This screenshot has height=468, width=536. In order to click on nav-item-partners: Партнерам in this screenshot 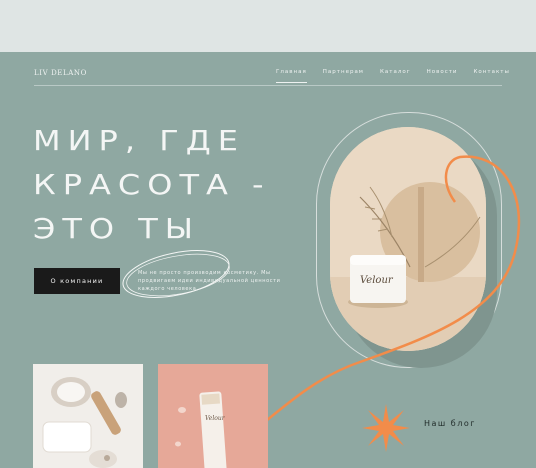, I will do `click(343, 76)`.